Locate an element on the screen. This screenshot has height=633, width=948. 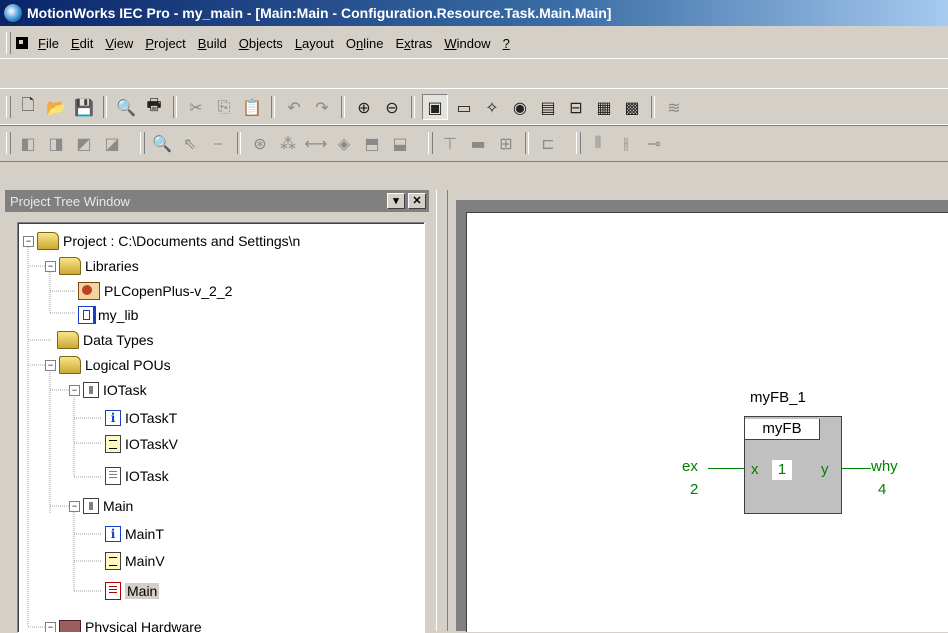
connection-line-icon: ⎯ is located at coordinates (218, 143).